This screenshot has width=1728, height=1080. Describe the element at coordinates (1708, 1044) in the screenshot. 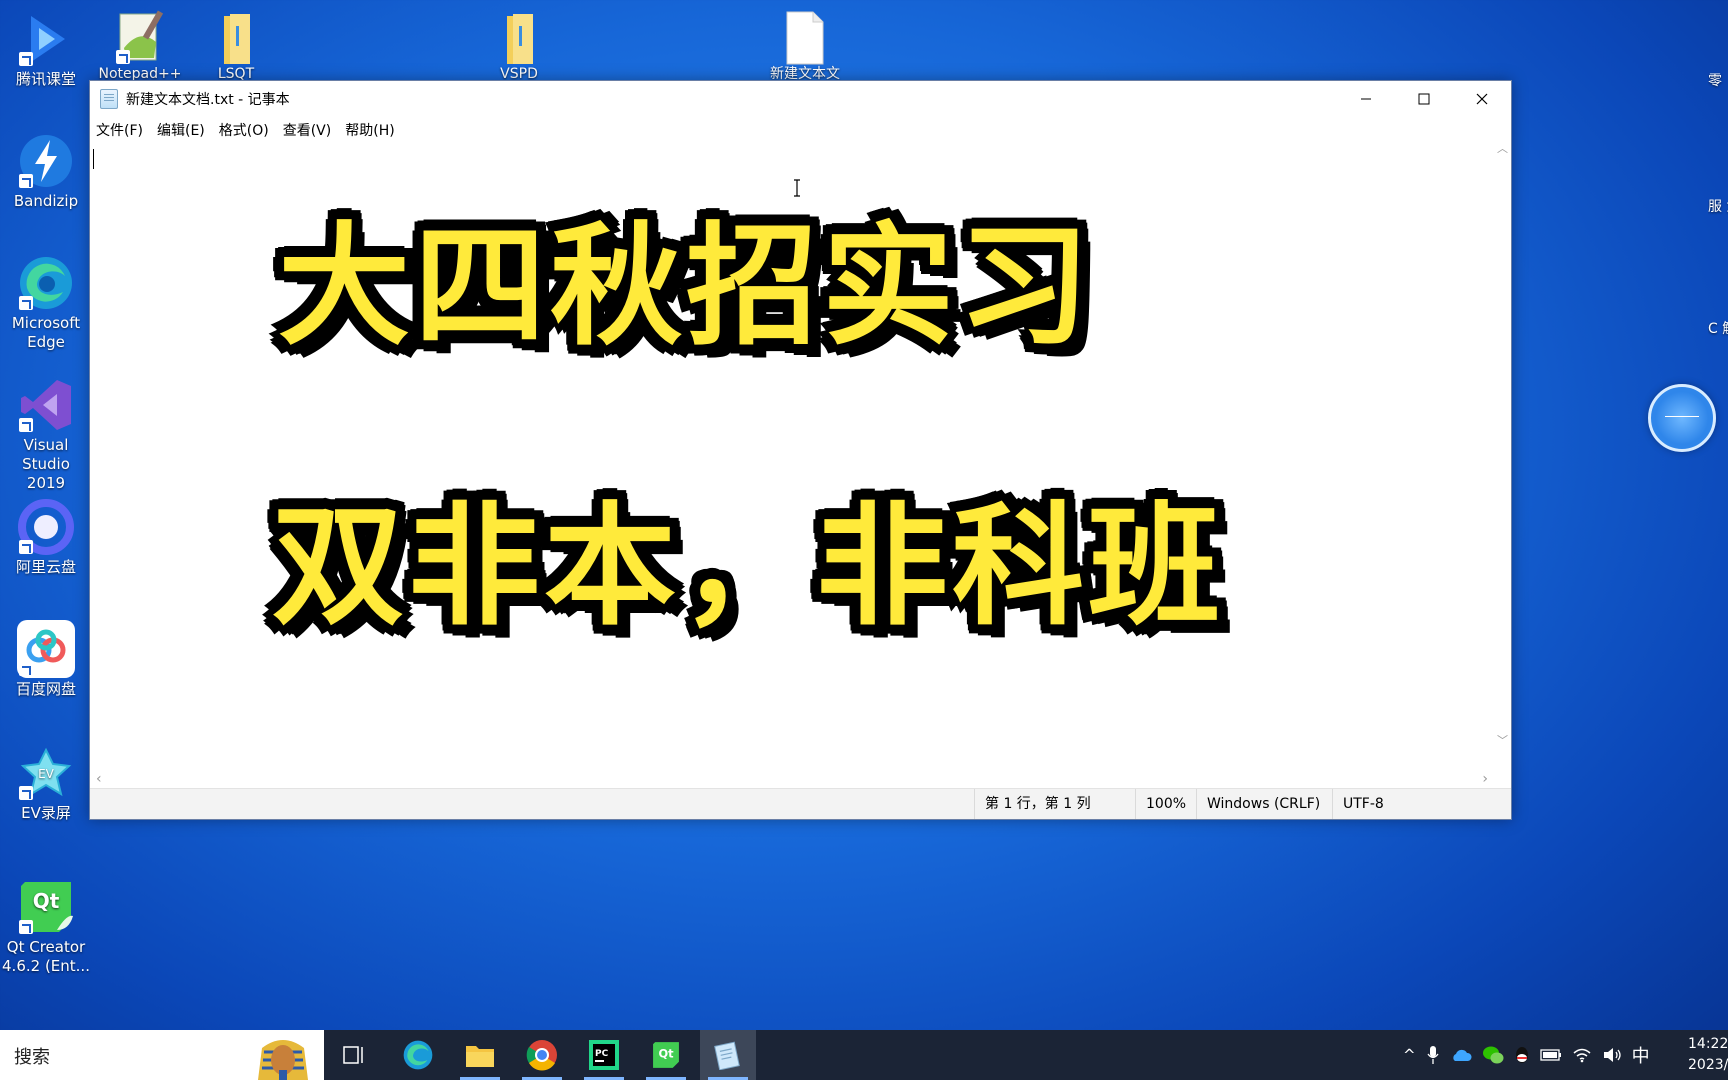

I see `clock-time: 14:22` at that location.